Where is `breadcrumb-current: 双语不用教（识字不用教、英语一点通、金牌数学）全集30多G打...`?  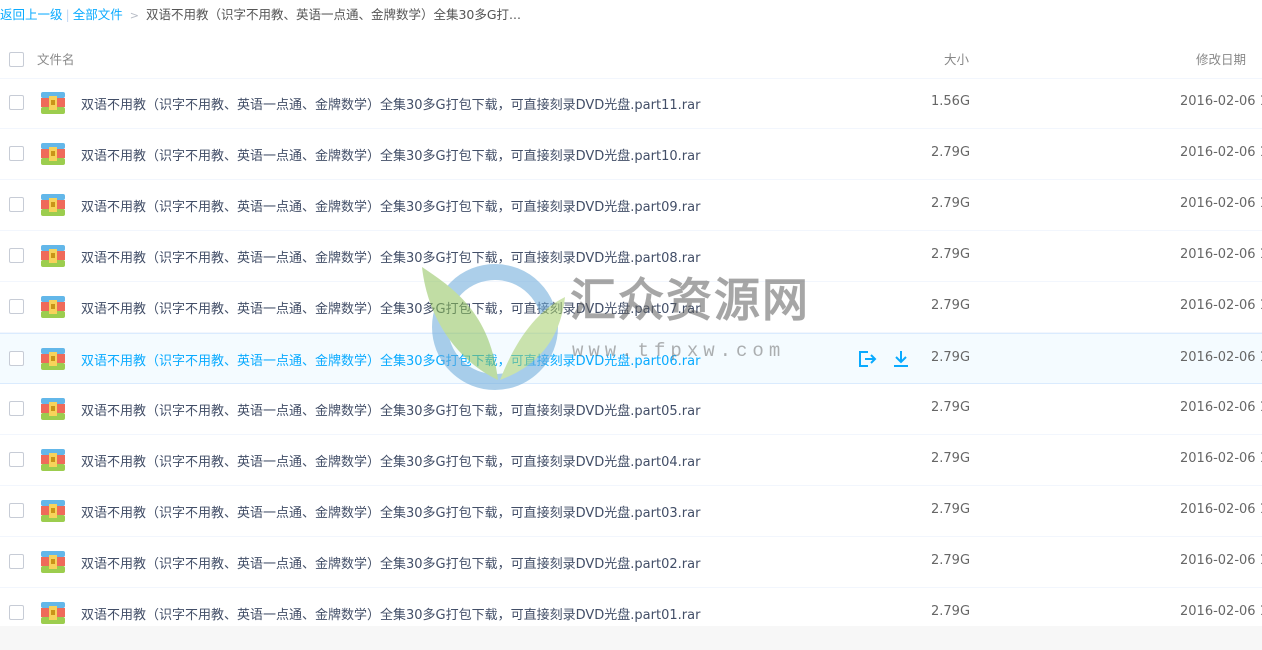 breadcrumb-current: 双语不用教（识字不用教、英语一点通、金牌数学）全集30多G打... is located at coordinates (333, 14).